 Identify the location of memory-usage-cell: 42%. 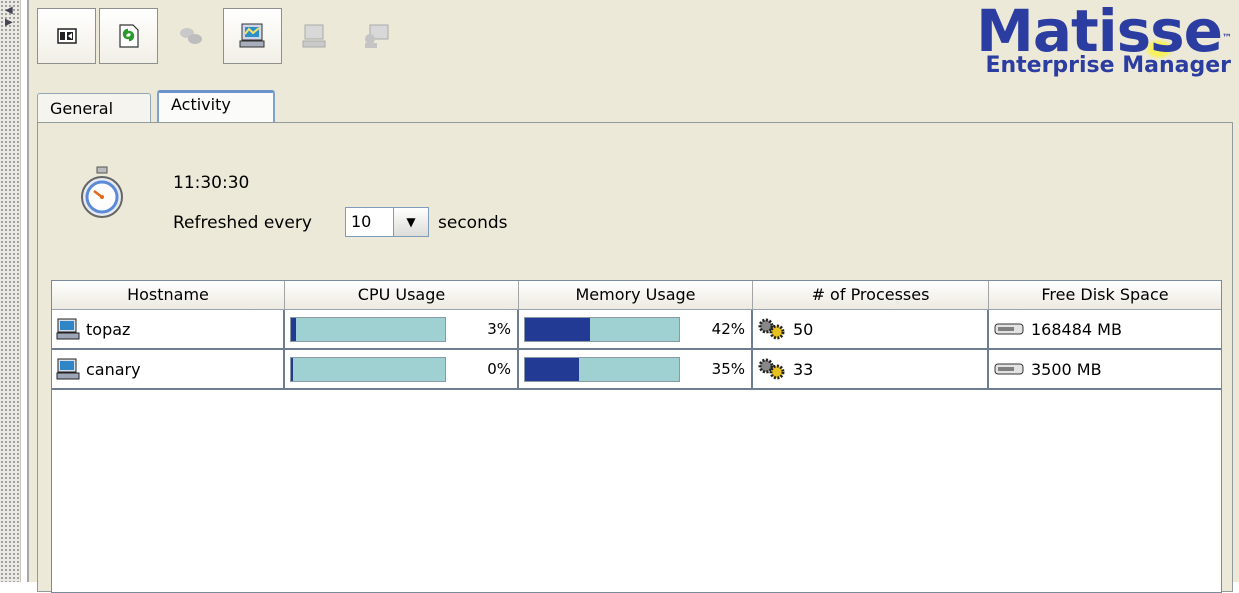
(636, 329).